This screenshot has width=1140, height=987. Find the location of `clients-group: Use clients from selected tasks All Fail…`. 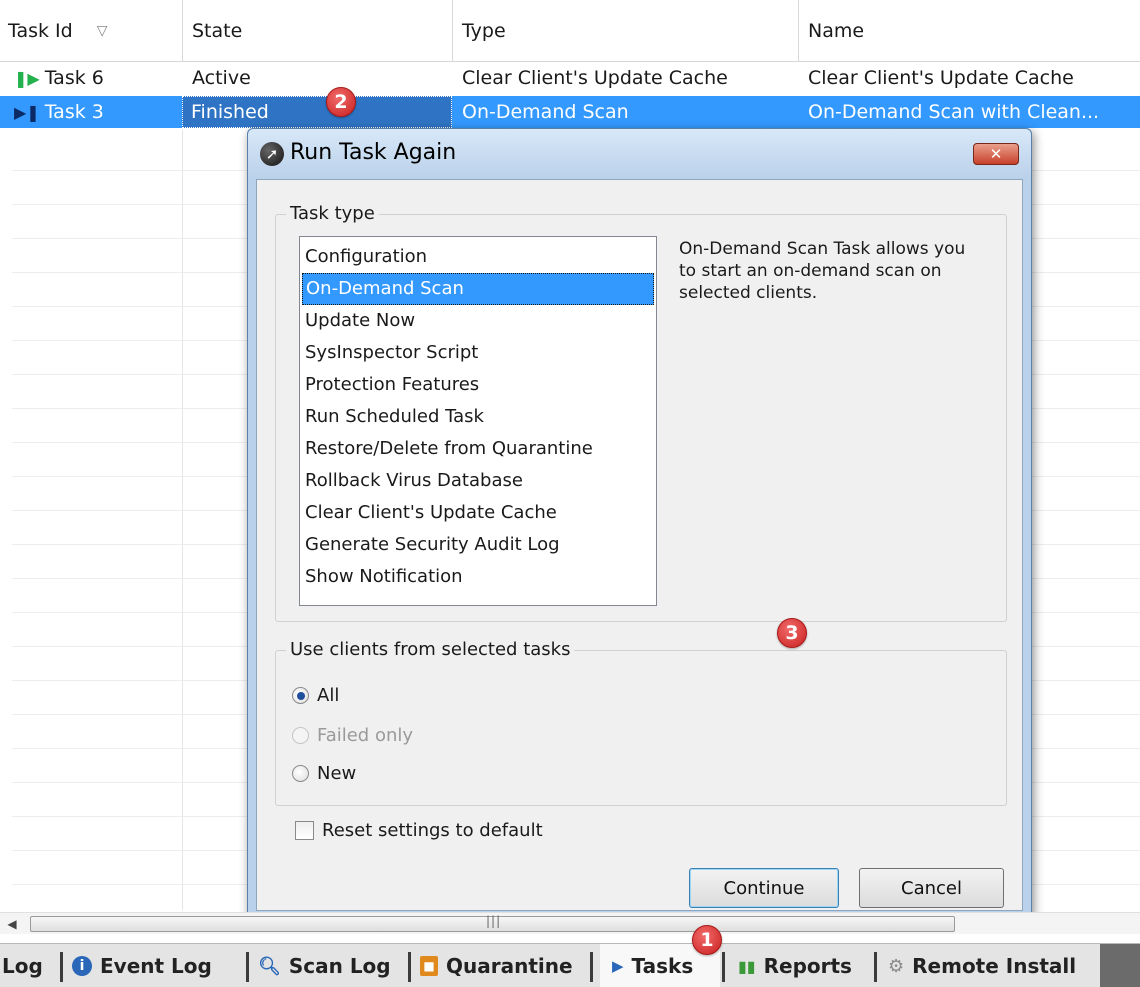

clients-group: Use clients from selected tasks All Fail… is located at coordinates (641, 722).